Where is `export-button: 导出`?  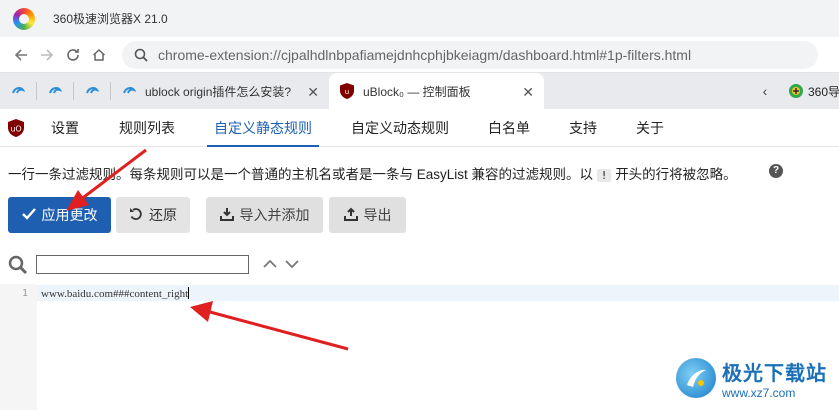 export-button: 导出 is located at coordinates (367, 215).